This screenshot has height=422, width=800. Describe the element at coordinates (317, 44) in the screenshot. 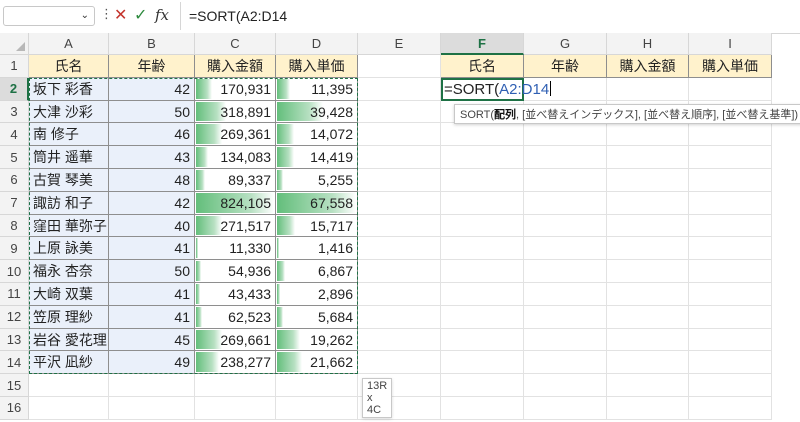

I see `column-header-d: D` at that location.